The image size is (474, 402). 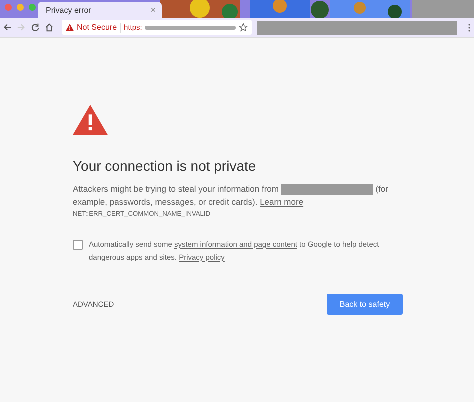 What do you see at coordinates (7, 27) in the screenshot?
I see `back-icon` at bounding box center [7, 27].